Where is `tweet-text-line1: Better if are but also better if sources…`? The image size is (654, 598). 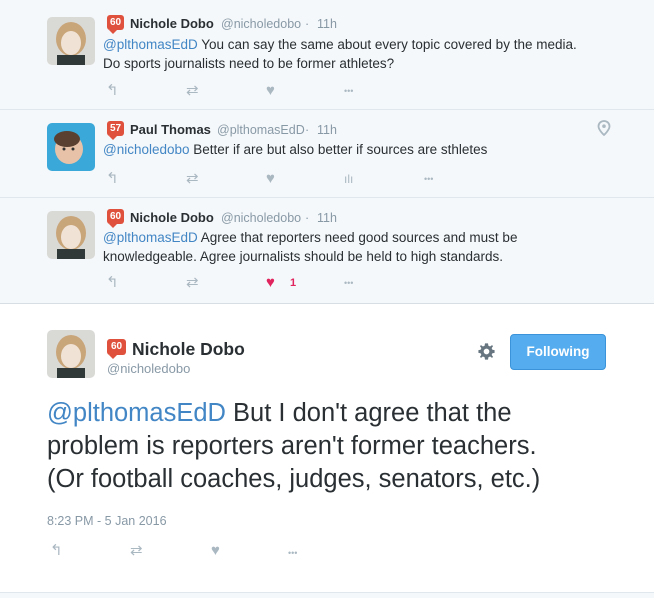 tweet-text-line1: Better if are but also better if sources… is located at coordinates (338, 149).